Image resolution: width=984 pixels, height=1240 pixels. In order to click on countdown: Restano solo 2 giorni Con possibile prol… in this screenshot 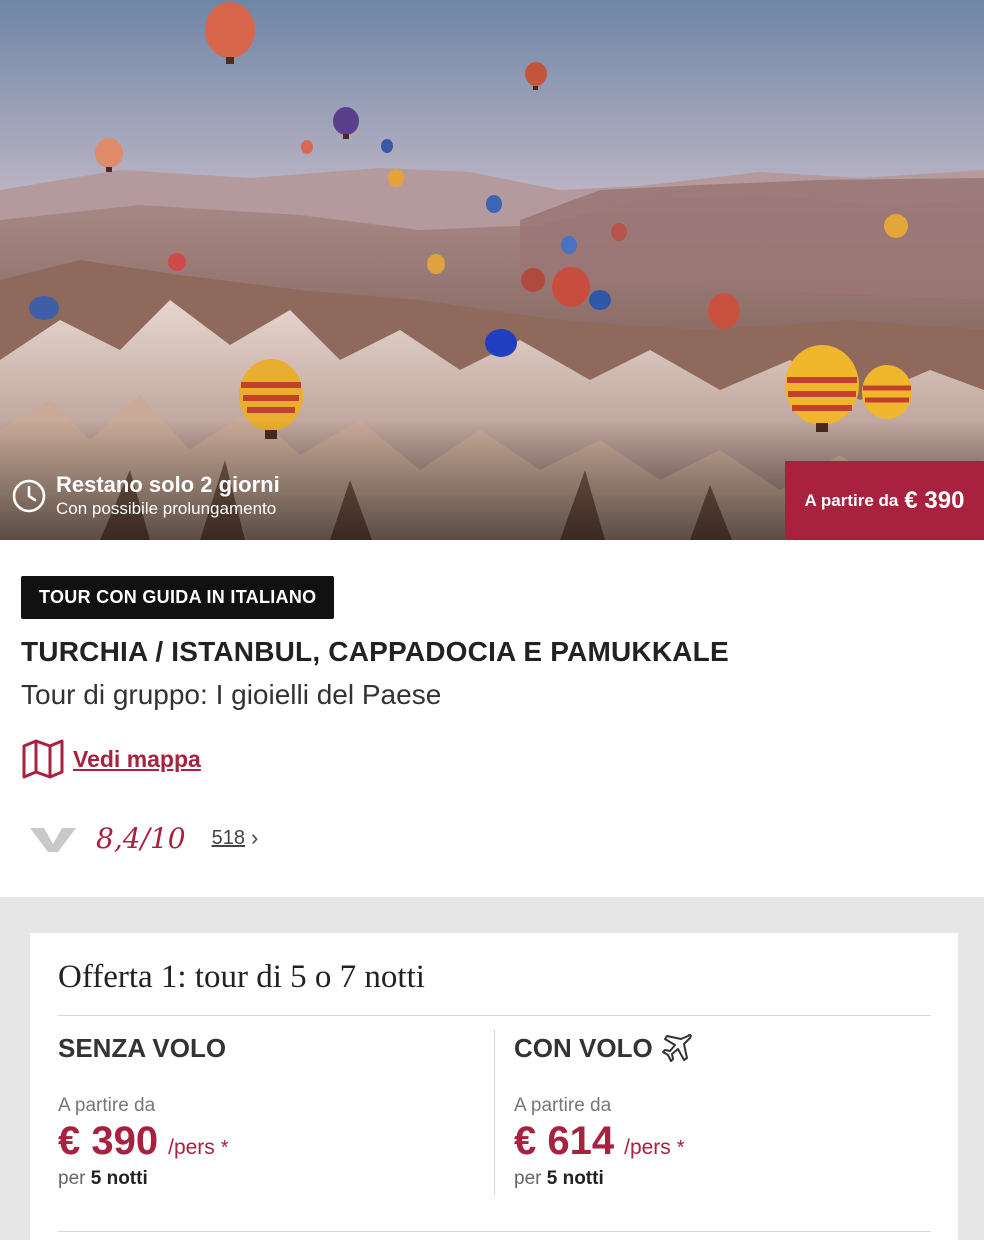, I will do `click(146, 496)`.